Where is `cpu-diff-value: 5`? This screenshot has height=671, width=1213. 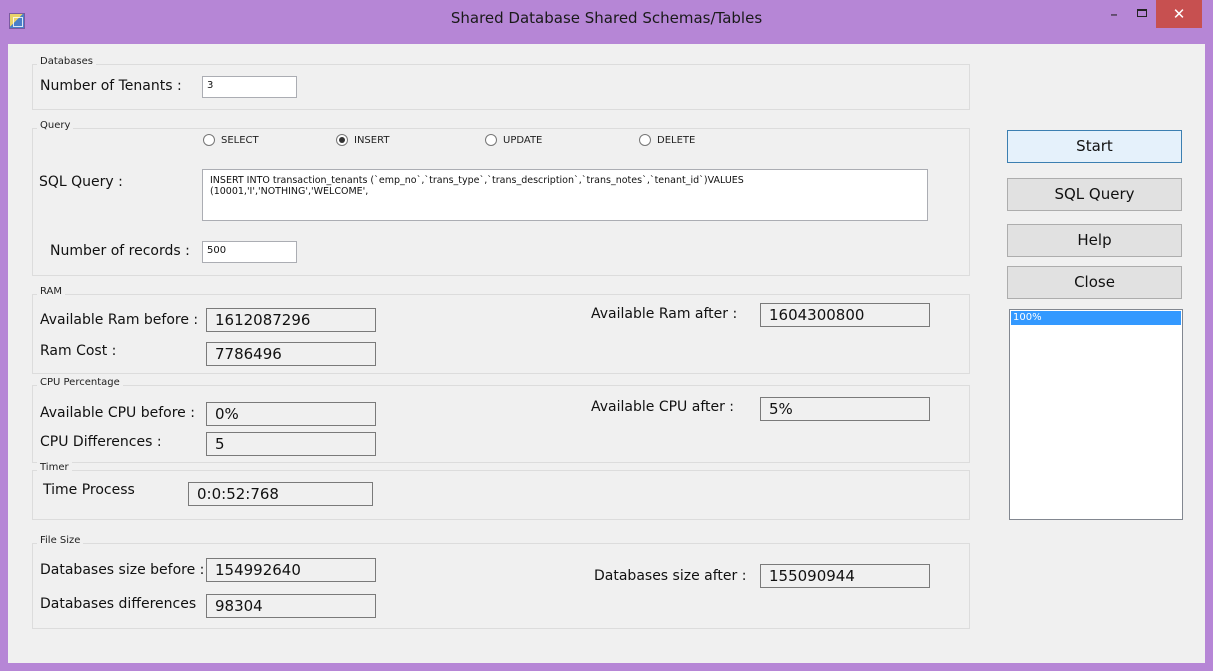
cpu-diff-value: 5 is located at coordinates (291, 444).